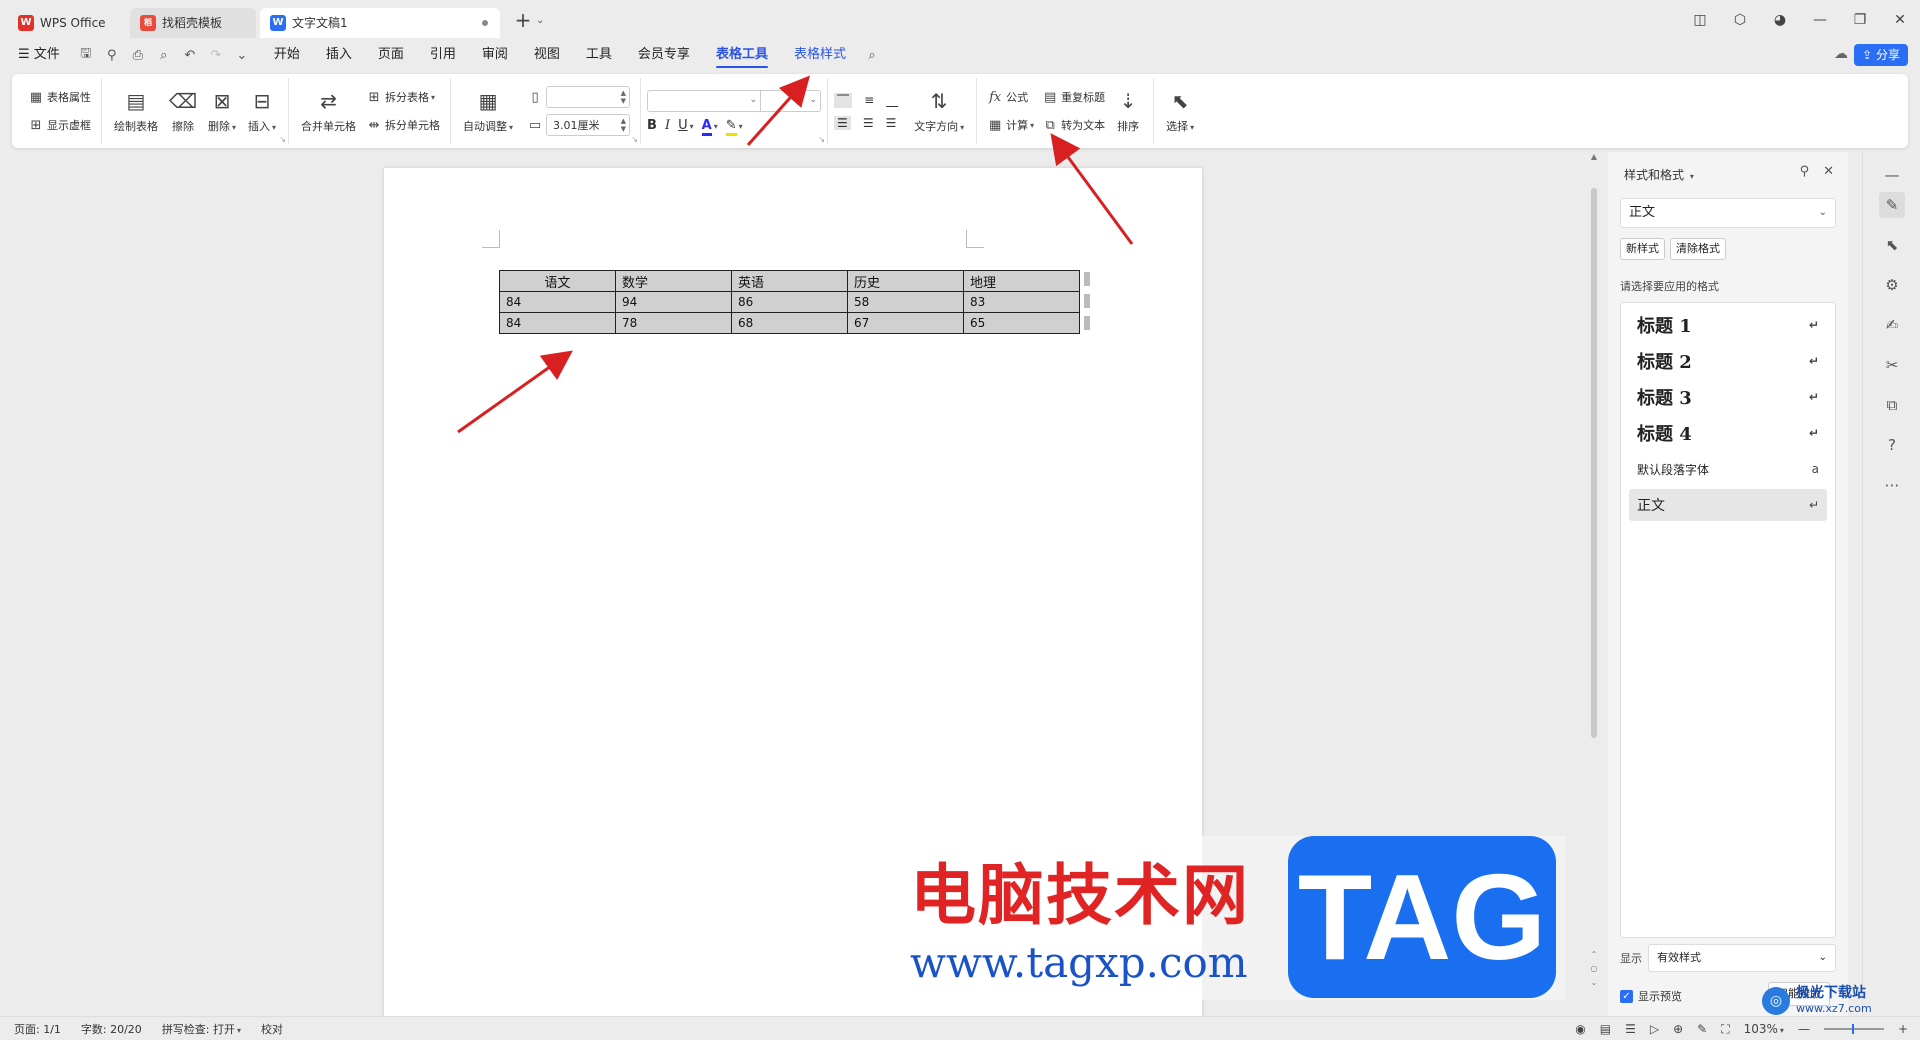 This screenshot has height=1040, width=1920. I want to click on zoom-level: 103% ▾, so click(1764, 1029).